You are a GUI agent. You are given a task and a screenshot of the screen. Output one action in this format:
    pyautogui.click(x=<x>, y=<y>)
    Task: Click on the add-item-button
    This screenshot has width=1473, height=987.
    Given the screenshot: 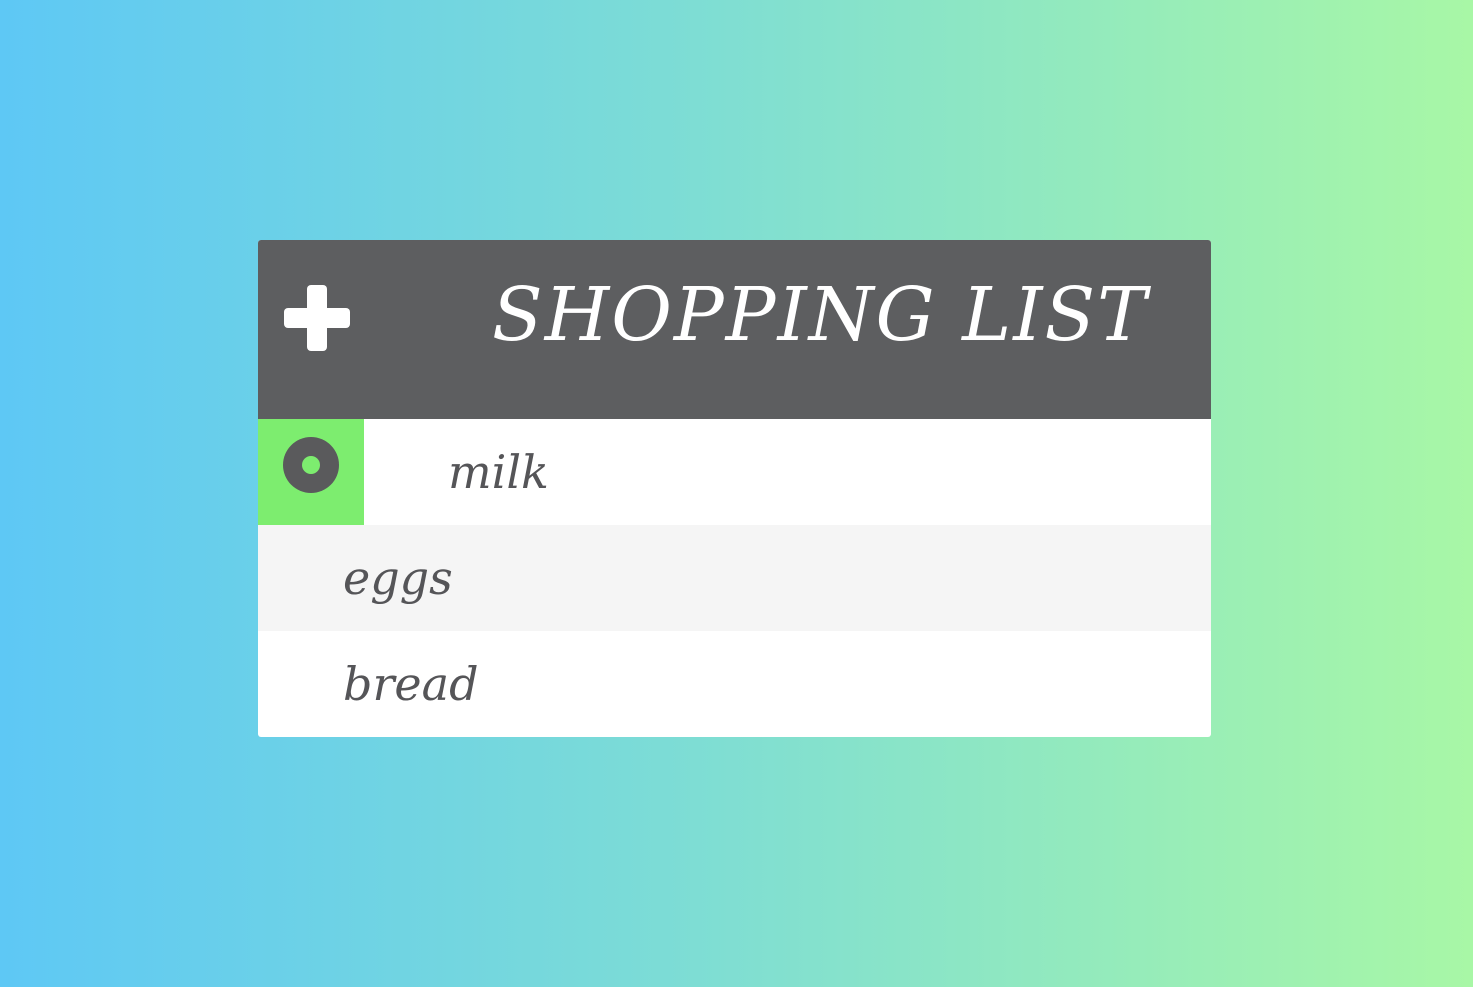 What is the action you would take?
    pyautogui.click(x=317, y=318)
    